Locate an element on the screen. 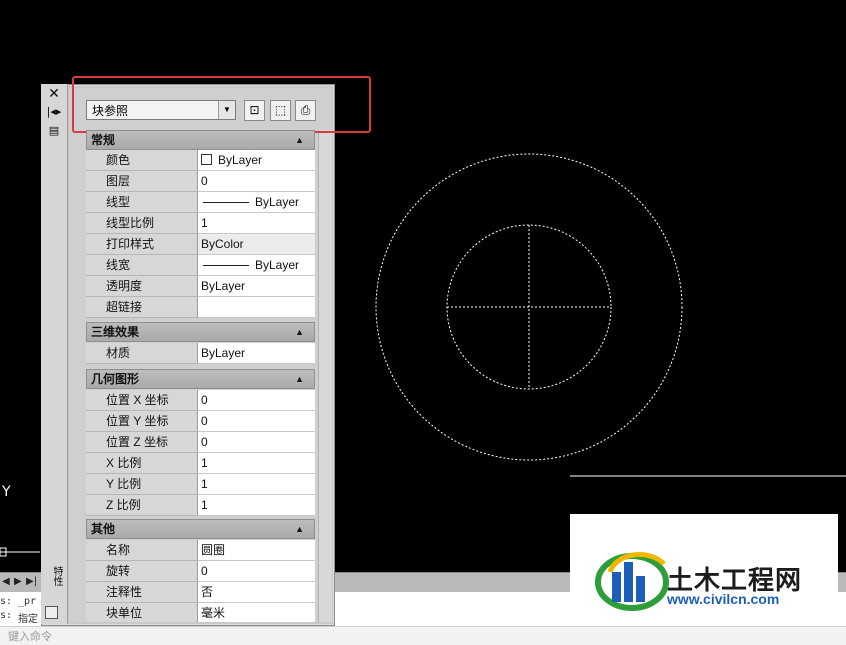  property-row: 位置 X 坐标 0 is located at coordinates (200, 400).